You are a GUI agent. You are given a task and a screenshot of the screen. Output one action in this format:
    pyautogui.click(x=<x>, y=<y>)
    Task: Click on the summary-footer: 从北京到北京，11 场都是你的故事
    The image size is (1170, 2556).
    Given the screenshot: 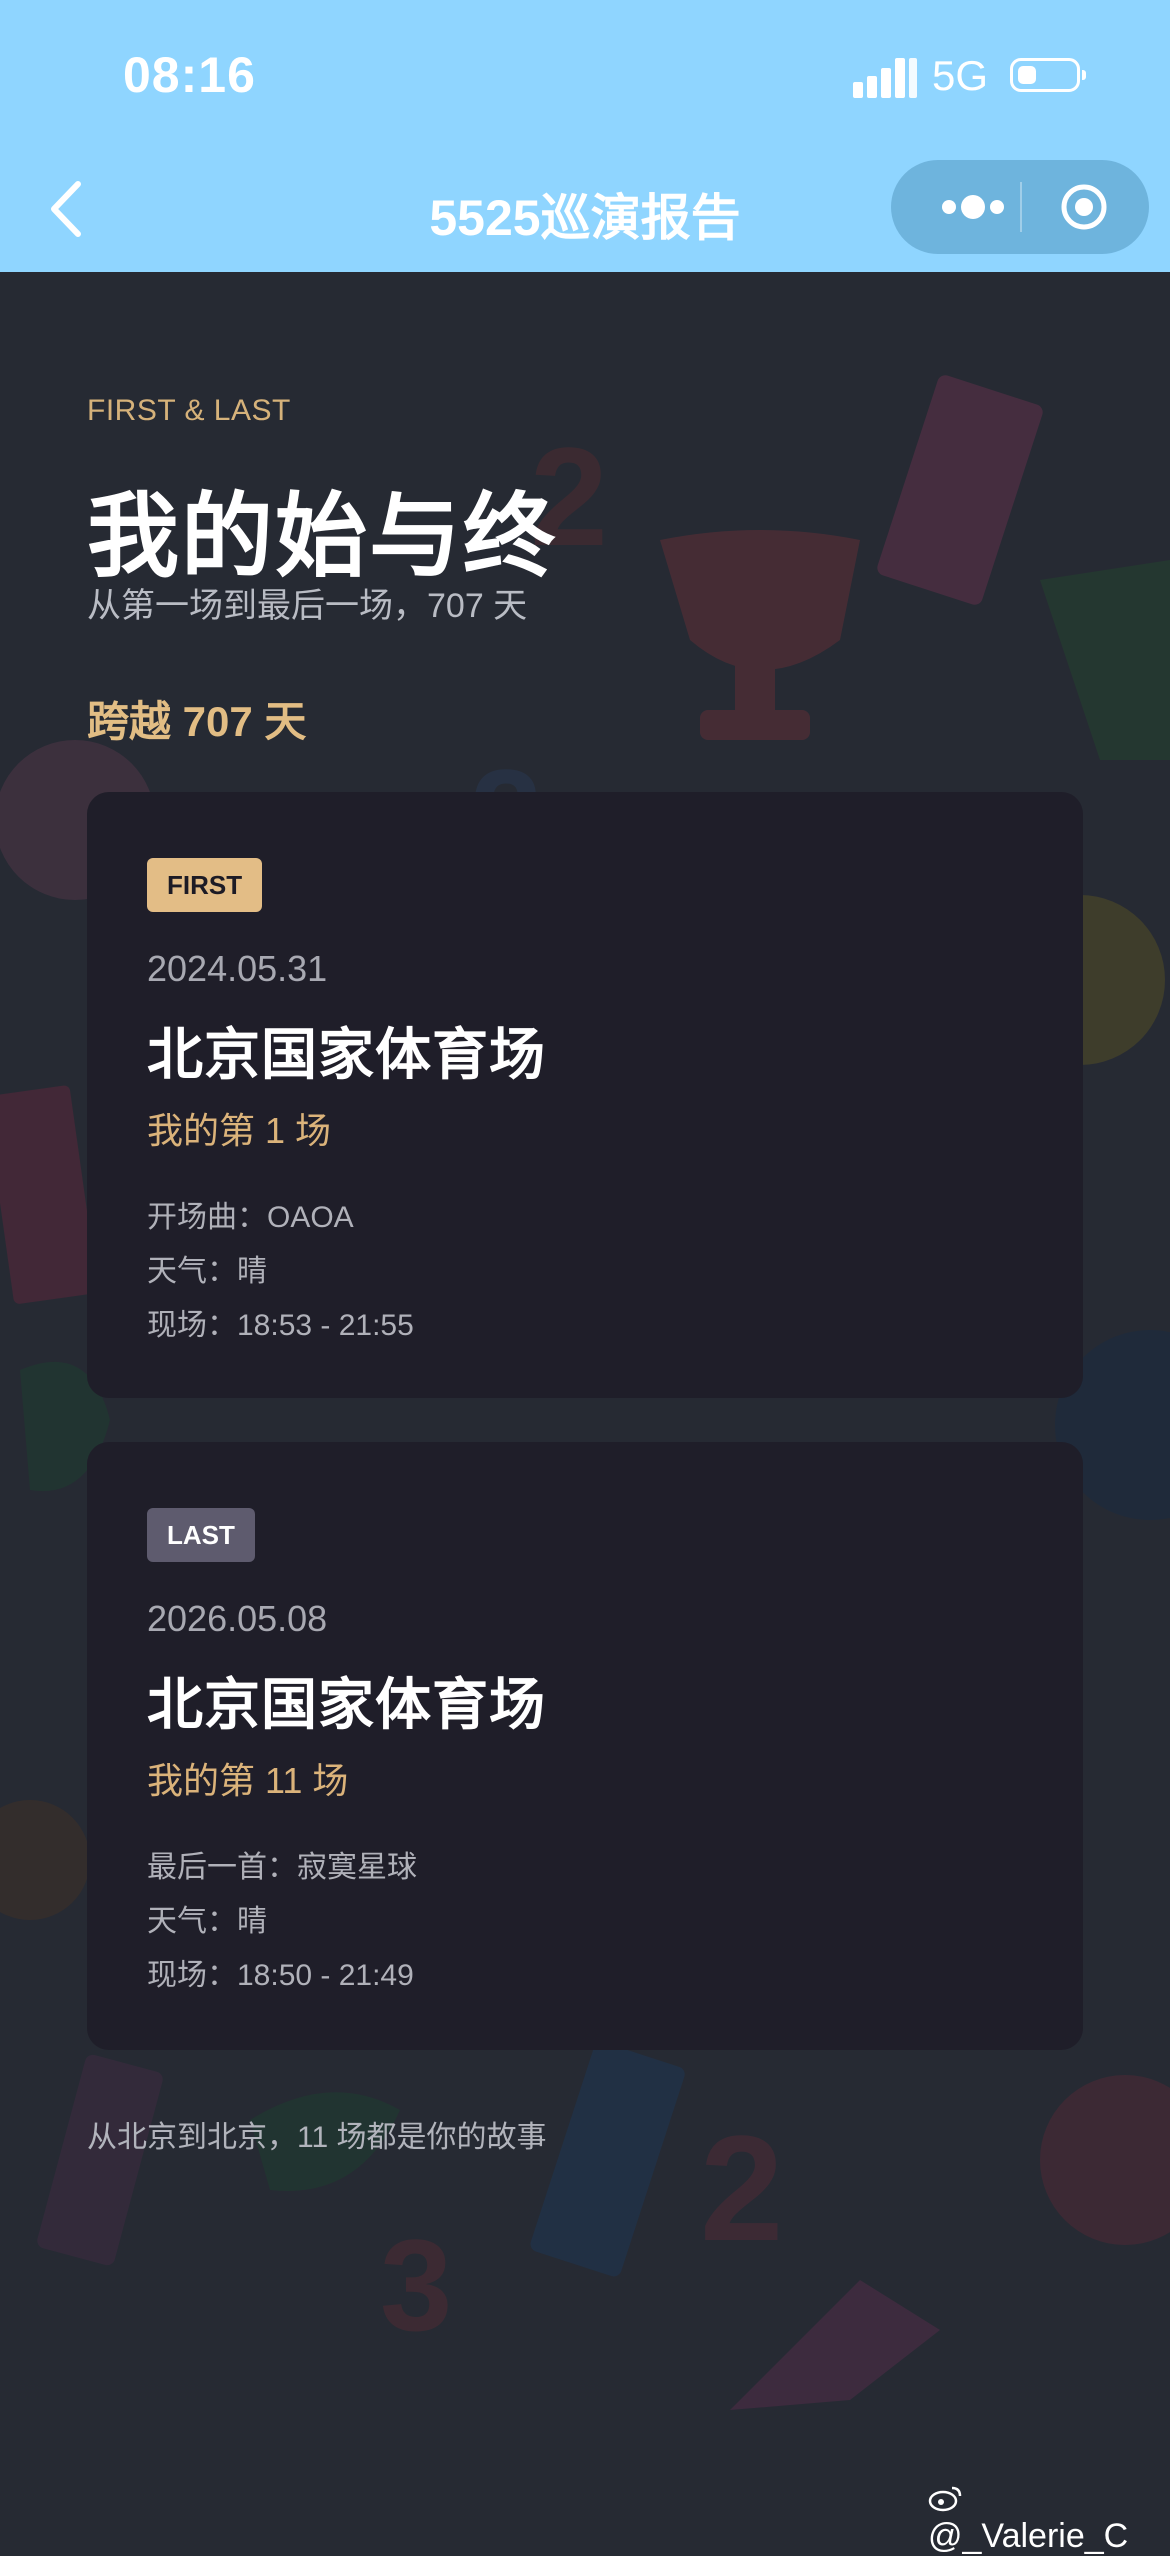 What is the action you would take?
    pyautogui.click(x=317, y=2137)
    